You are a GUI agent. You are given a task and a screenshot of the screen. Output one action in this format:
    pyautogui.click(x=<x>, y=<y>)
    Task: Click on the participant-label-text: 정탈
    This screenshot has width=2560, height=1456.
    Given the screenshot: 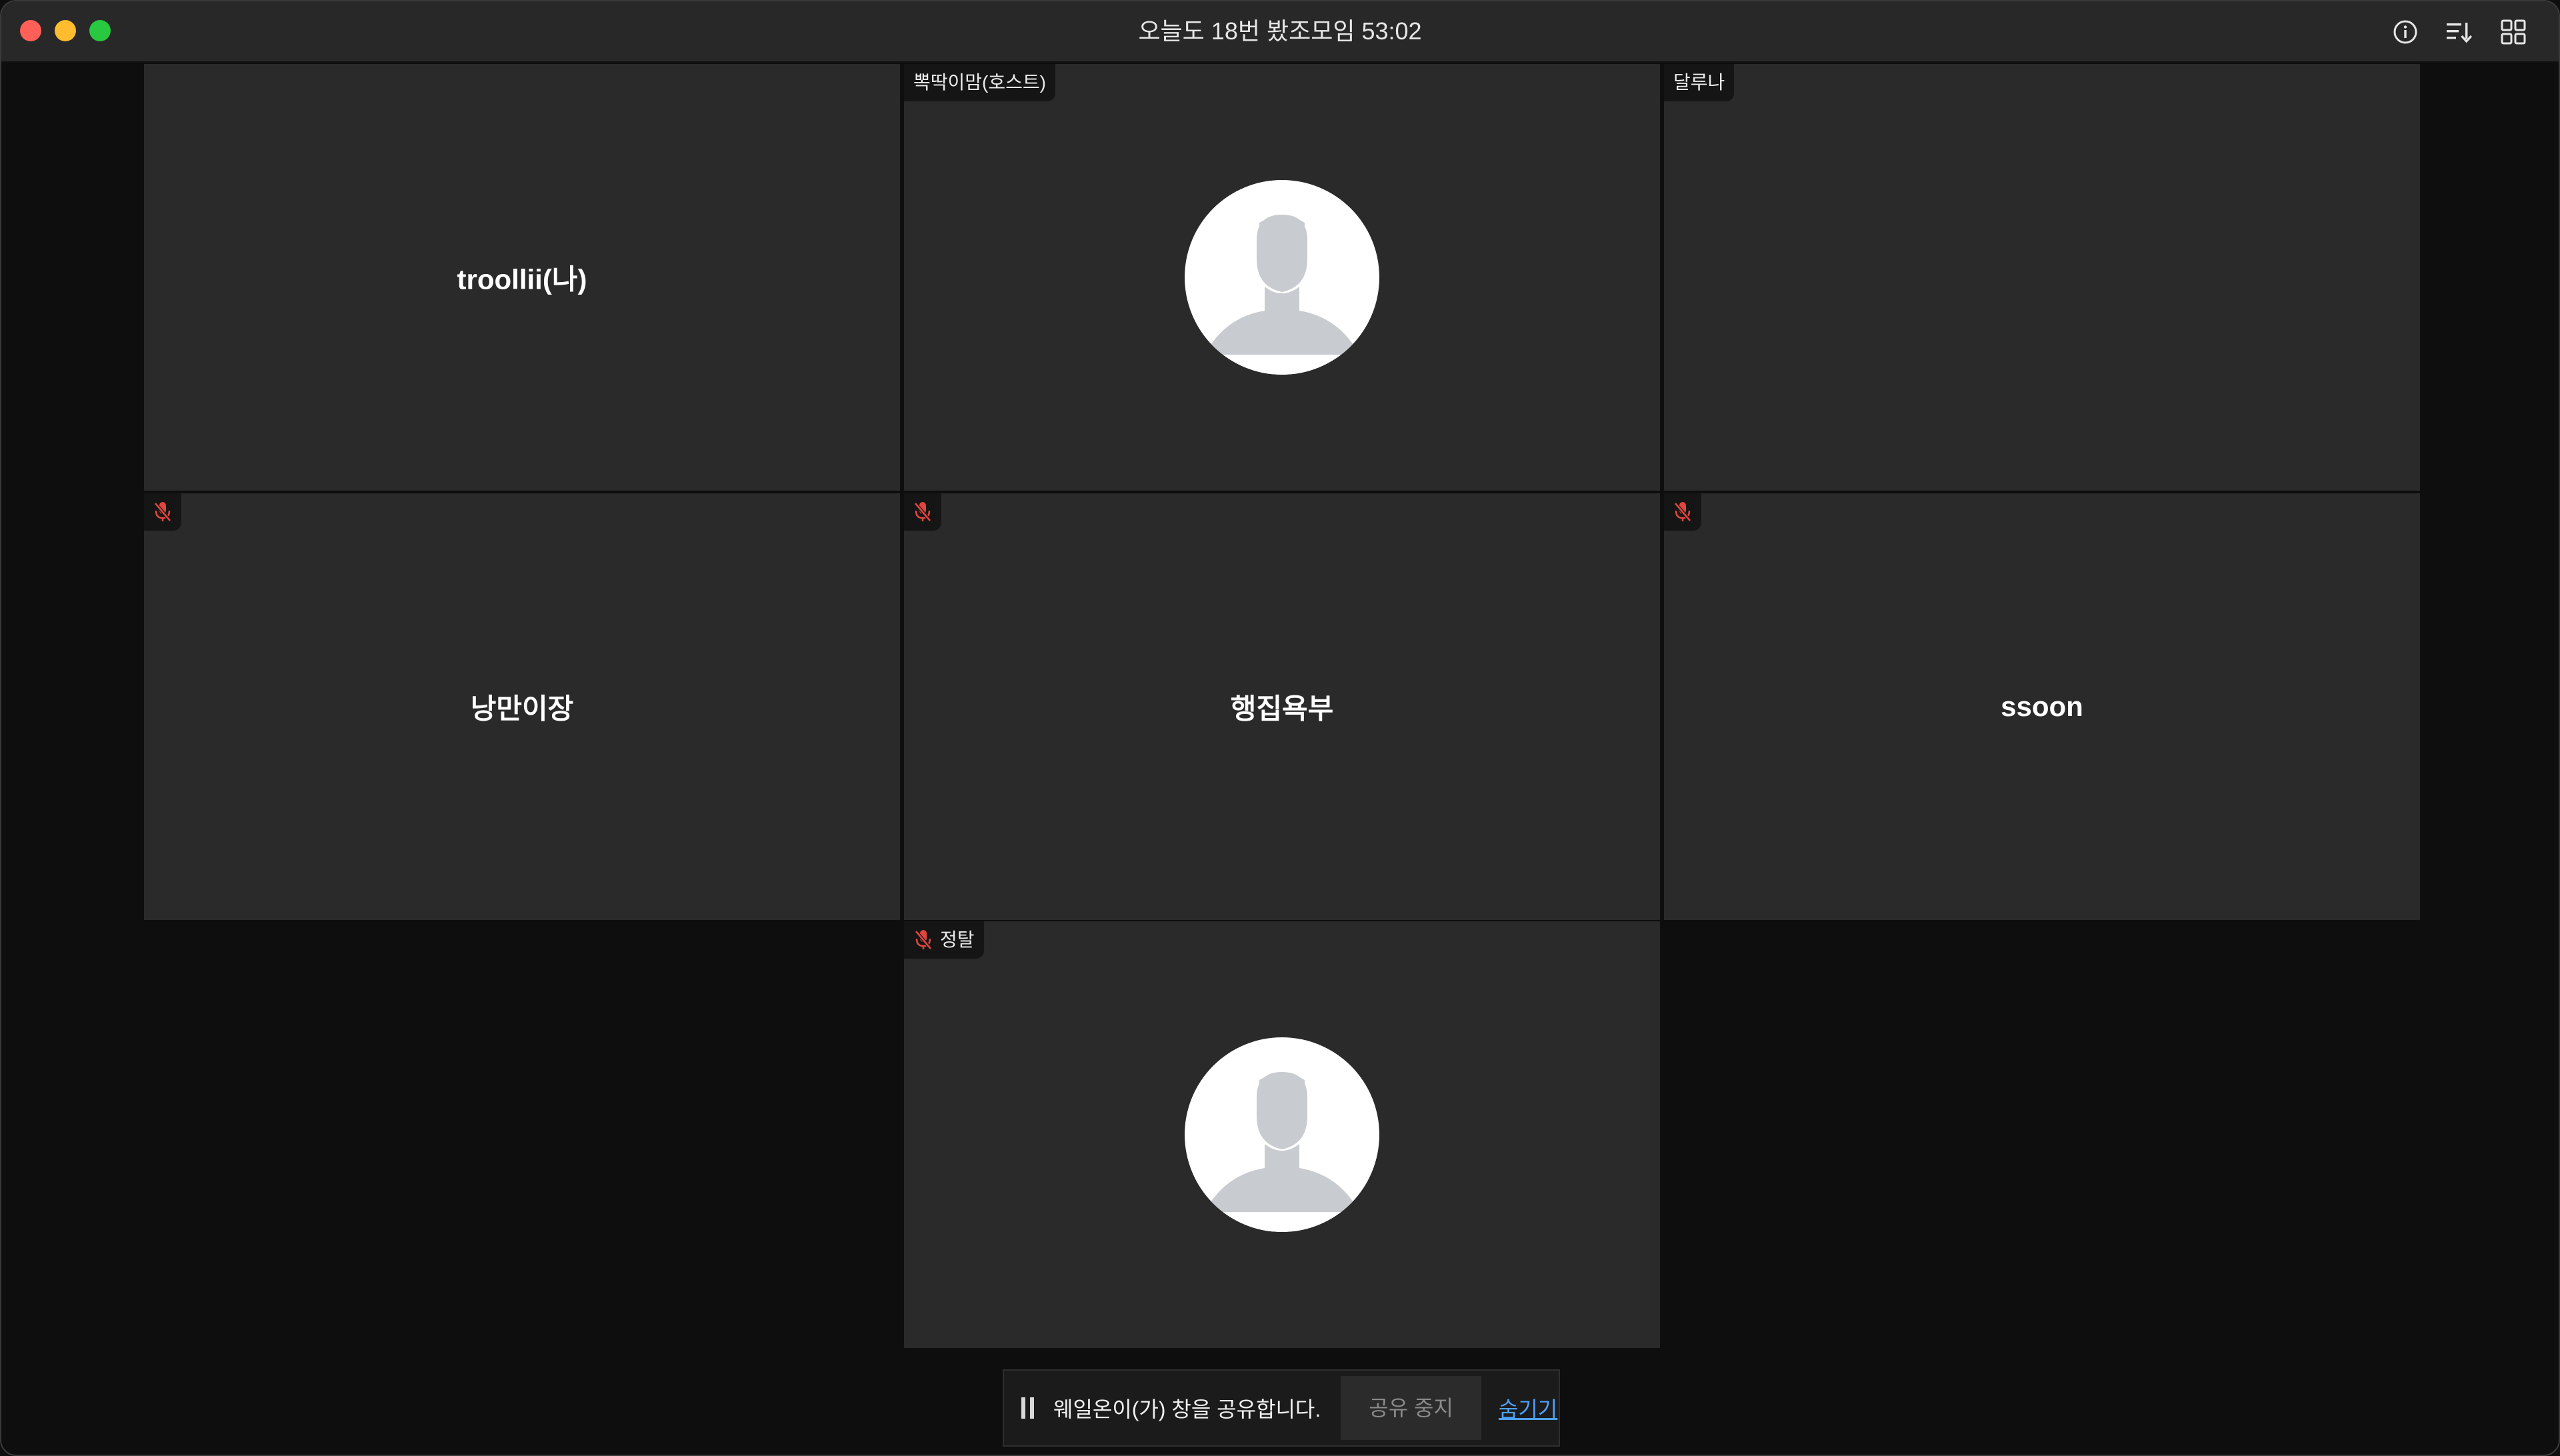 What is the action you would take?
    pyautogui.click(x=957, y=939)
    